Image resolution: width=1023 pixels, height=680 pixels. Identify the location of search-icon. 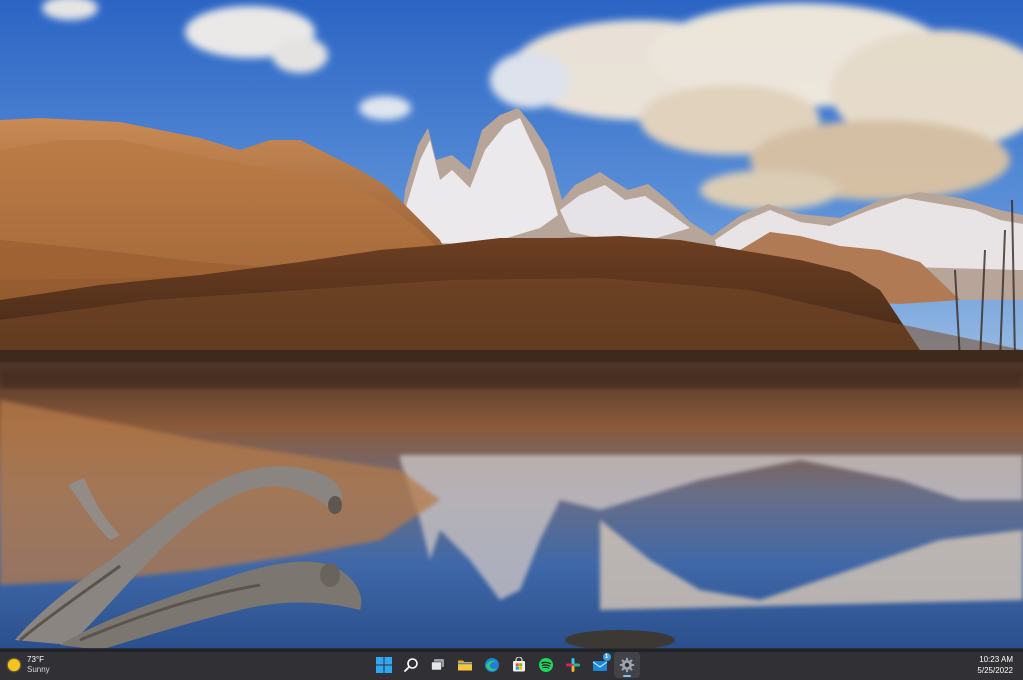
(410, 665).